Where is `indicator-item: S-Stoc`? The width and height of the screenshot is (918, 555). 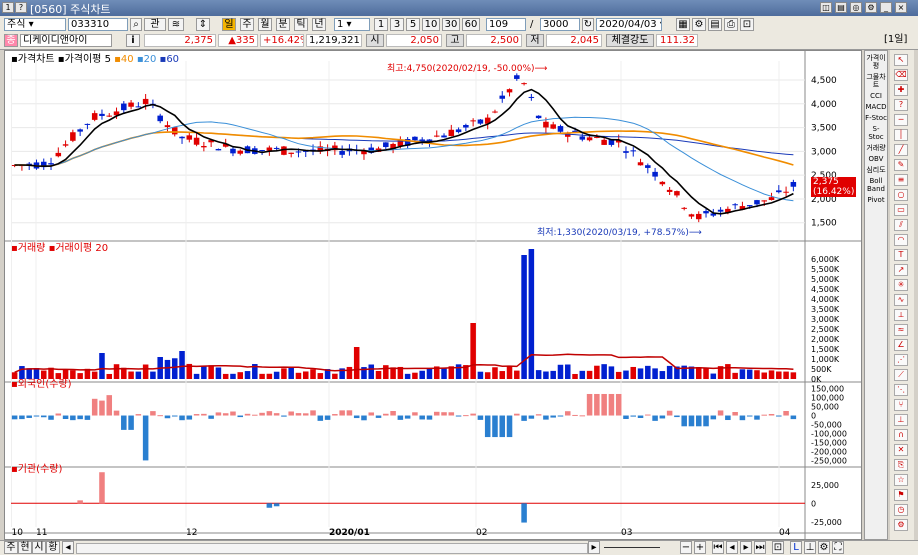
indicator-item: S-Stoc is located at coordinates (876, 133).